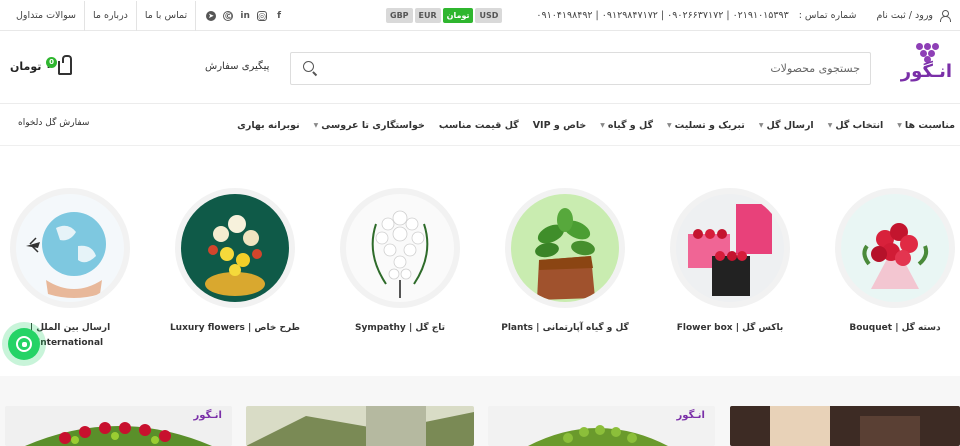  What do you see at coordinates (904, 15) in the screenshot?
I see `login-link: ورود / ثبت نام` at bounding box center [904, 15].